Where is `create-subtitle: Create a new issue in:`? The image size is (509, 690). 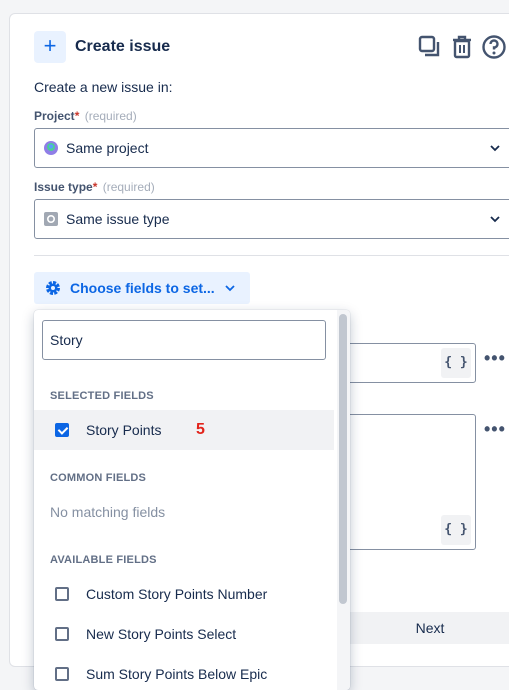
create-subtitle: Create a new issue in: is located at coordinates (103, 87).